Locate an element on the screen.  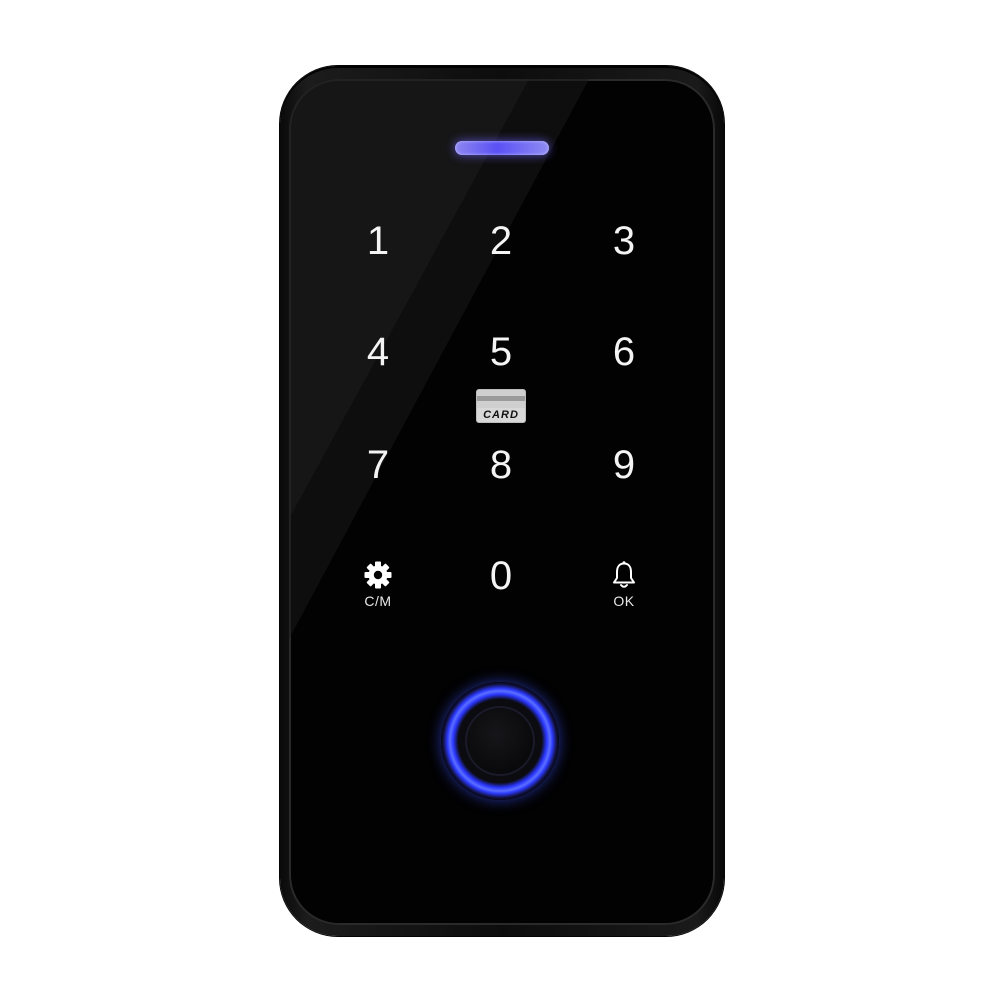
settings-key: C/M is located at coordinates (378, 584).